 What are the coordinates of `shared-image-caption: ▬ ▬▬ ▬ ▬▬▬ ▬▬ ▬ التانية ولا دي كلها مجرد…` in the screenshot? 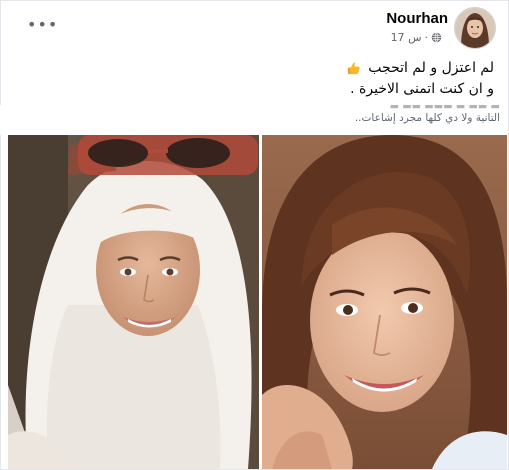 It's located at (254, 120).